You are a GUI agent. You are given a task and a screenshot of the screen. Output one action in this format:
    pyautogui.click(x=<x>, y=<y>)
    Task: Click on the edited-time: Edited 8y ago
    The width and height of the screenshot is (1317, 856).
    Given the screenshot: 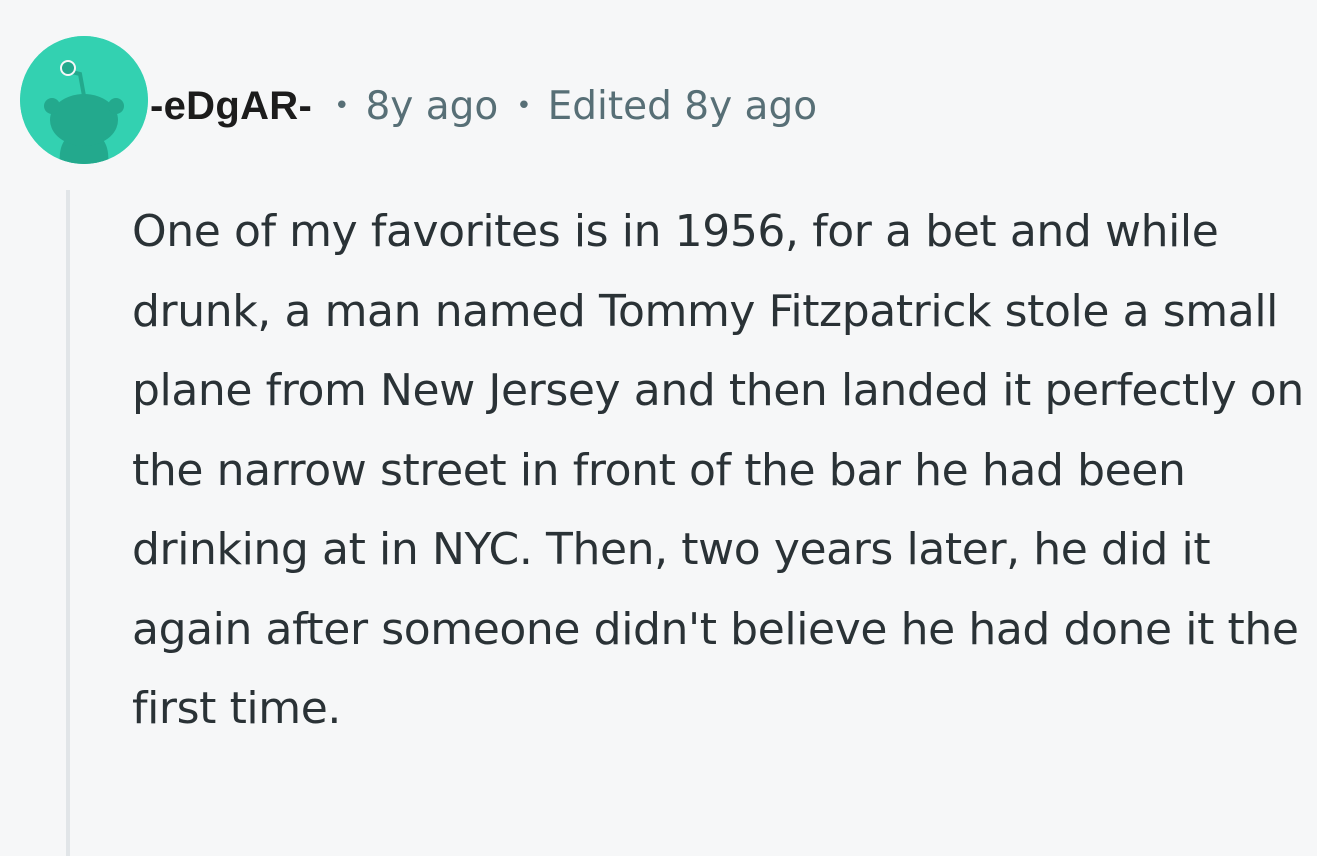 What is the action you would take?
    pyautogui.click(x=682, y=106)
    